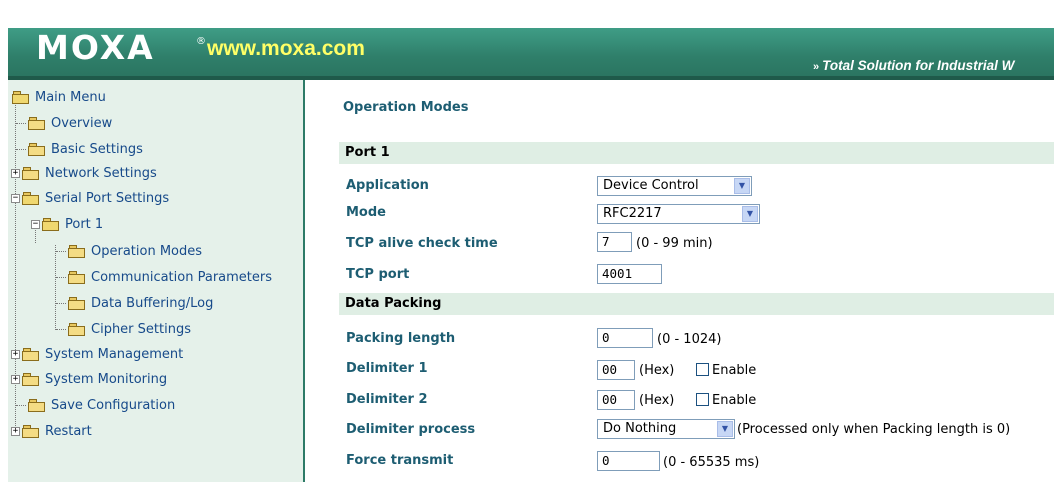  Describe the element at coordinates (141, 329) in the screenshot. I see `tree-item-label: Cipher Settings` at that location.